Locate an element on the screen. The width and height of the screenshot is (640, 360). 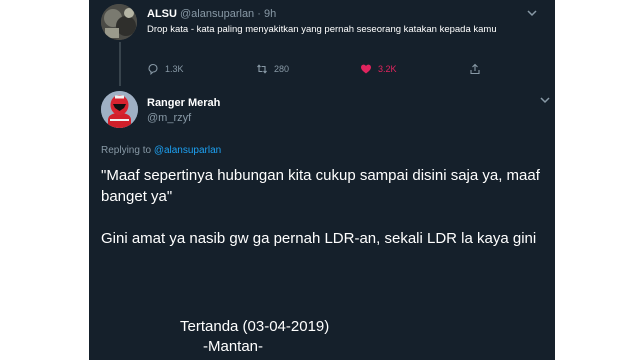
replying-to: Replying to @alansuparlan is located at coordinates (161, 150).